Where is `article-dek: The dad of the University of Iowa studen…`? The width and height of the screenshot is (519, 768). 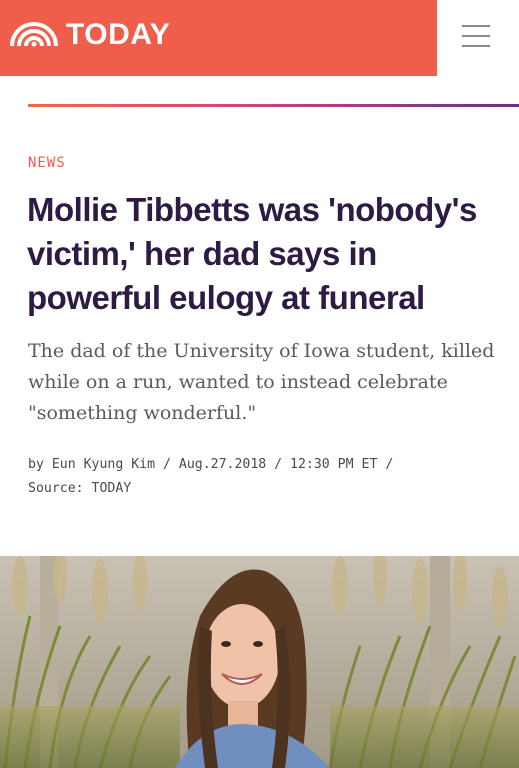 article-dek: The dad of the University of Iowa studen… is located at coordinates (261, 382).